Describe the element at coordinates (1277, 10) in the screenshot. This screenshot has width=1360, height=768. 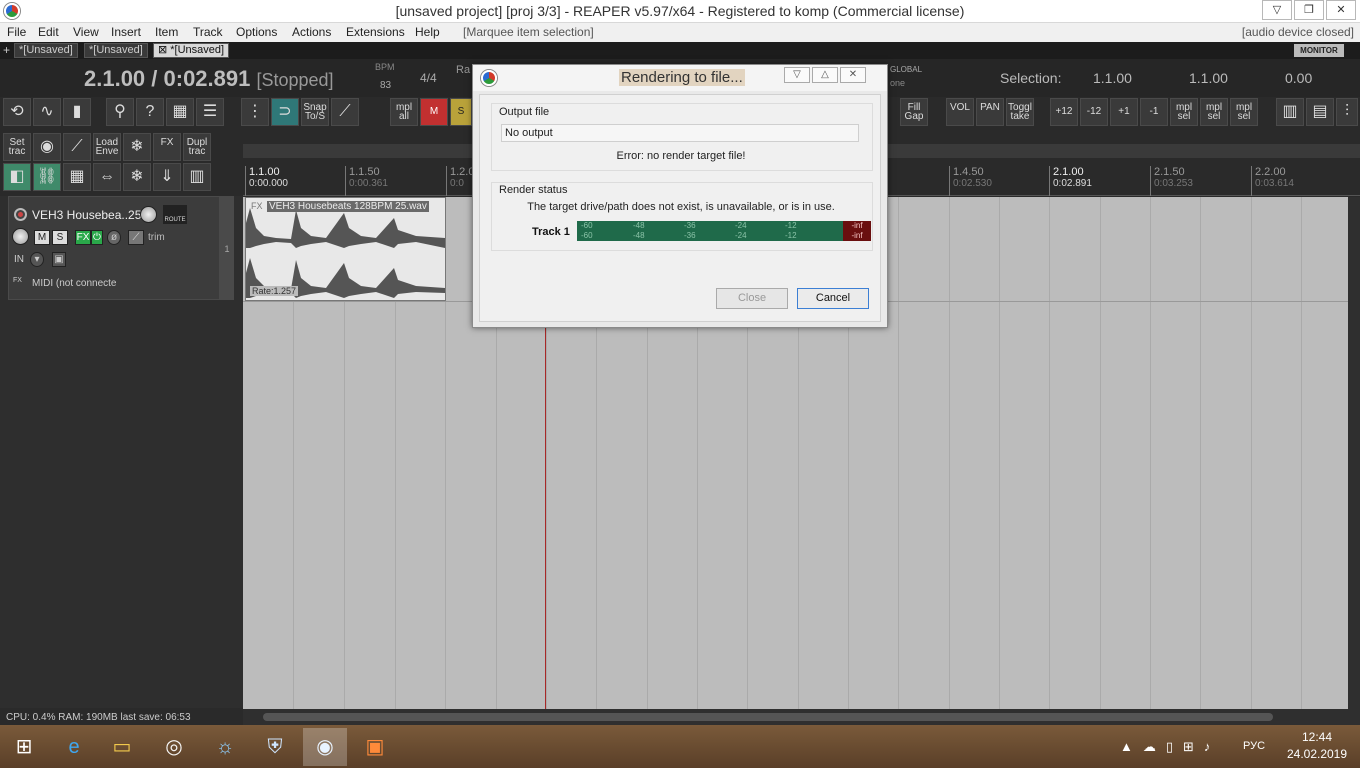
I see `minimize-button: ▽` at that location.